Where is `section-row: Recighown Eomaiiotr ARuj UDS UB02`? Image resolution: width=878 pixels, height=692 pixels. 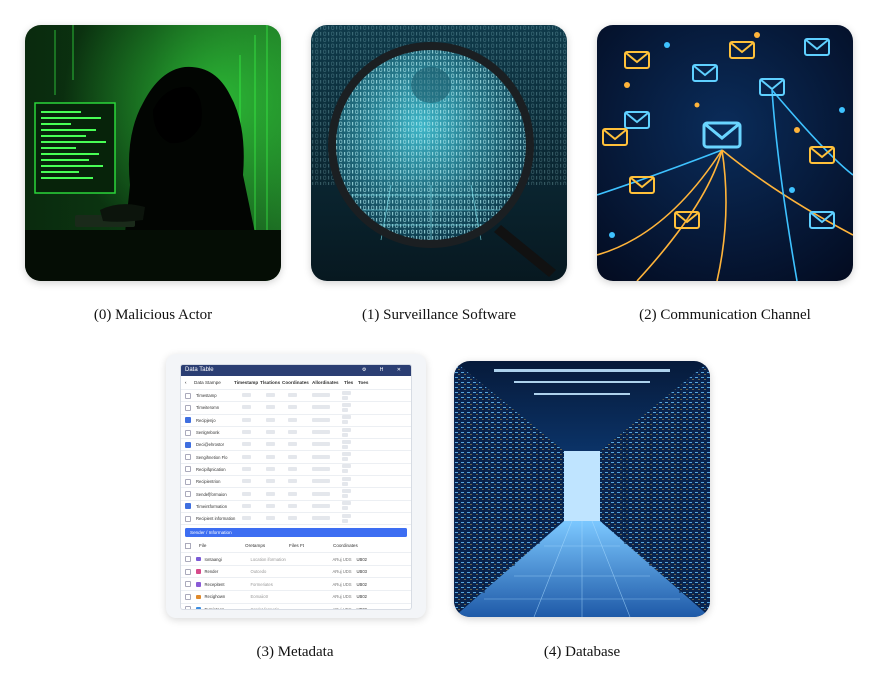 section-row: Recighown Eomaiiotr ARuj UDS UB02 is located at coordinates (296, 597).